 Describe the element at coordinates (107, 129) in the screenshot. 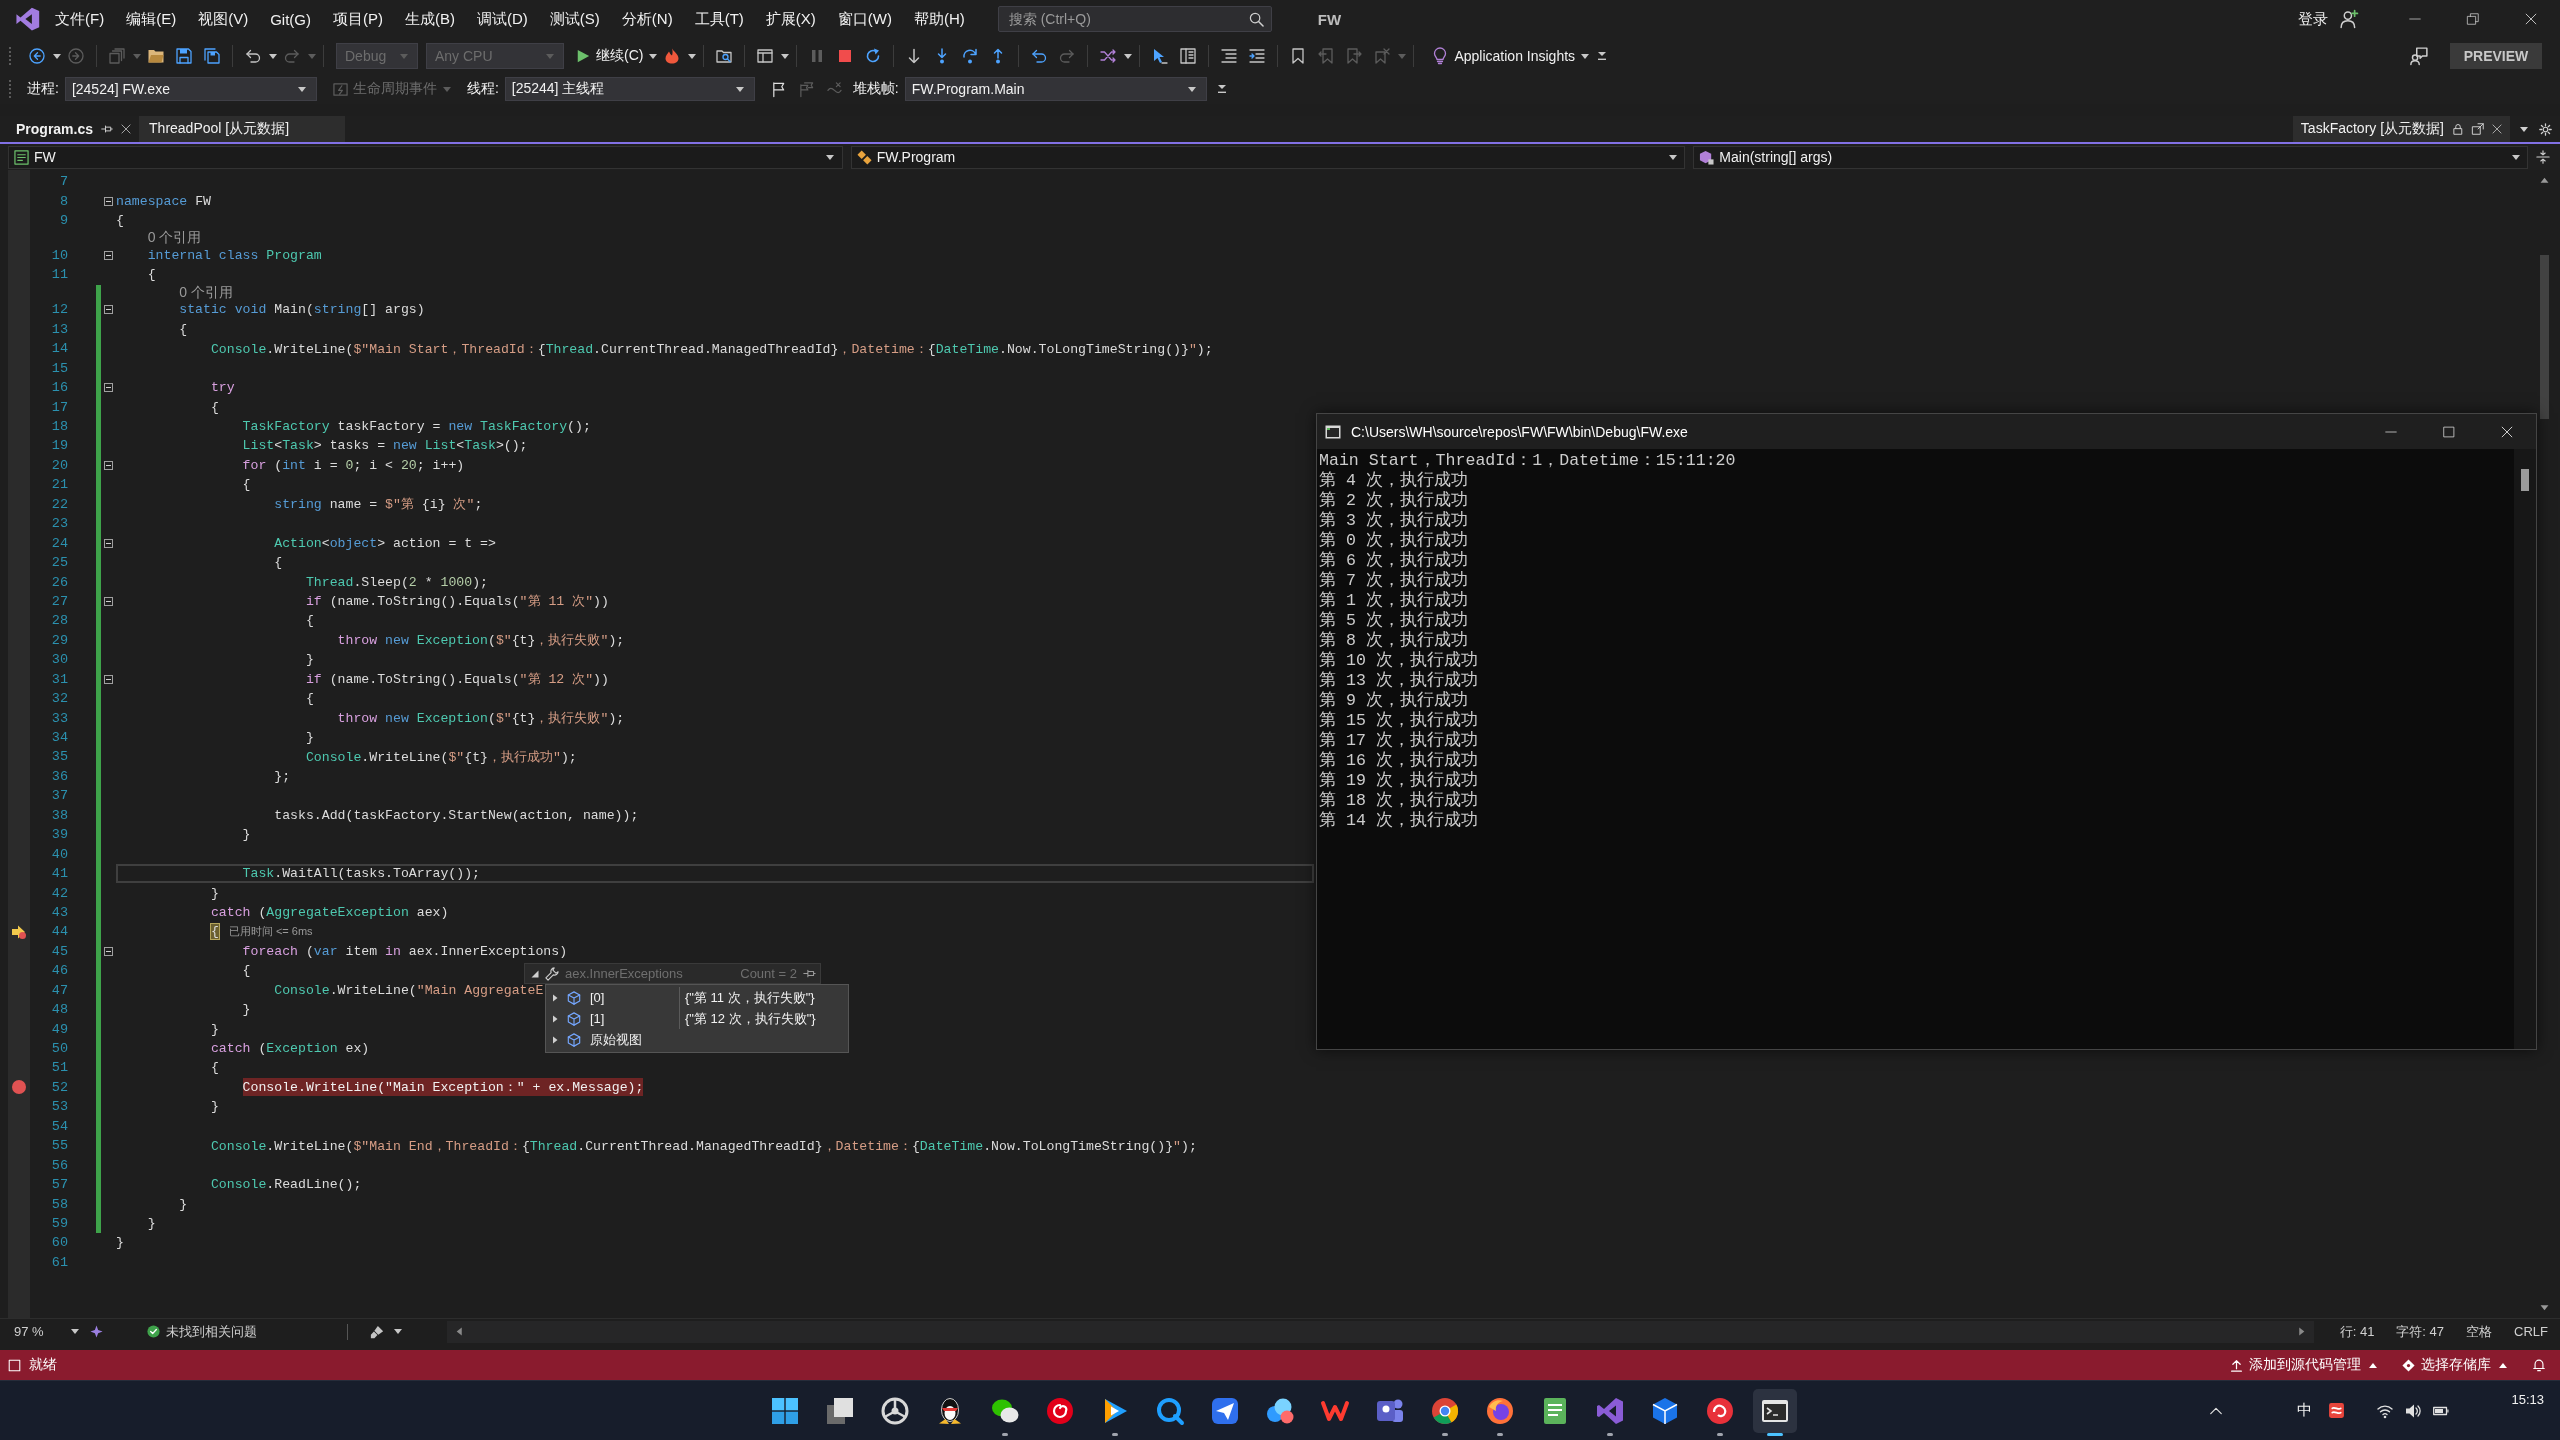

I see `pin-icon` at that location.